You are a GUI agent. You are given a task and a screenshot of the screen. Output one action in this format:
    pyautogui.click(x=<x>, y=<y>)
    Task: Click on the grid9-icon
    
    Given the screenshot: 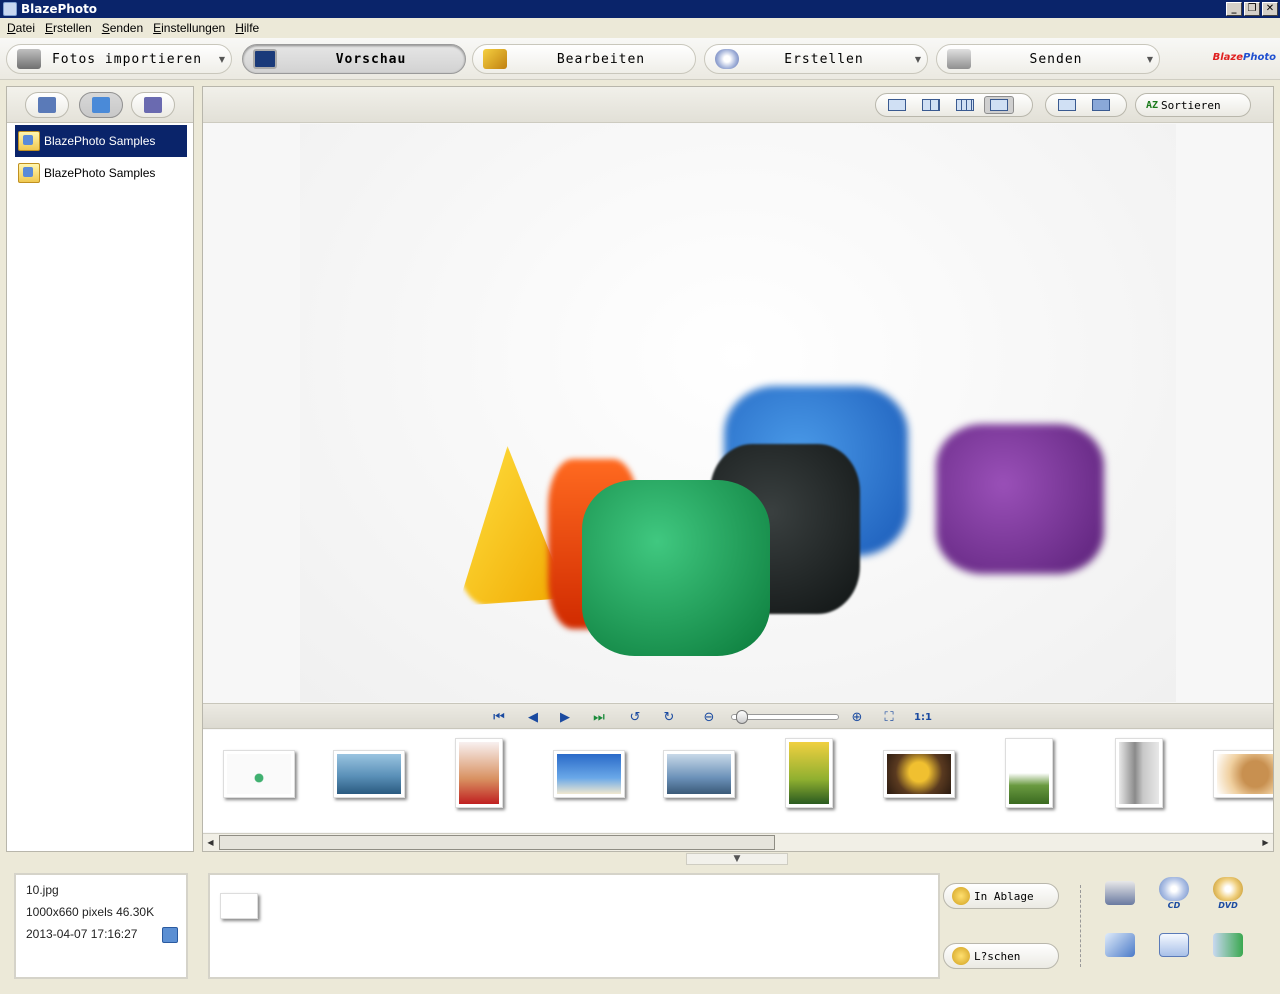 What is the action you would take?
    pyautogui.click(x=965, y=105)
    